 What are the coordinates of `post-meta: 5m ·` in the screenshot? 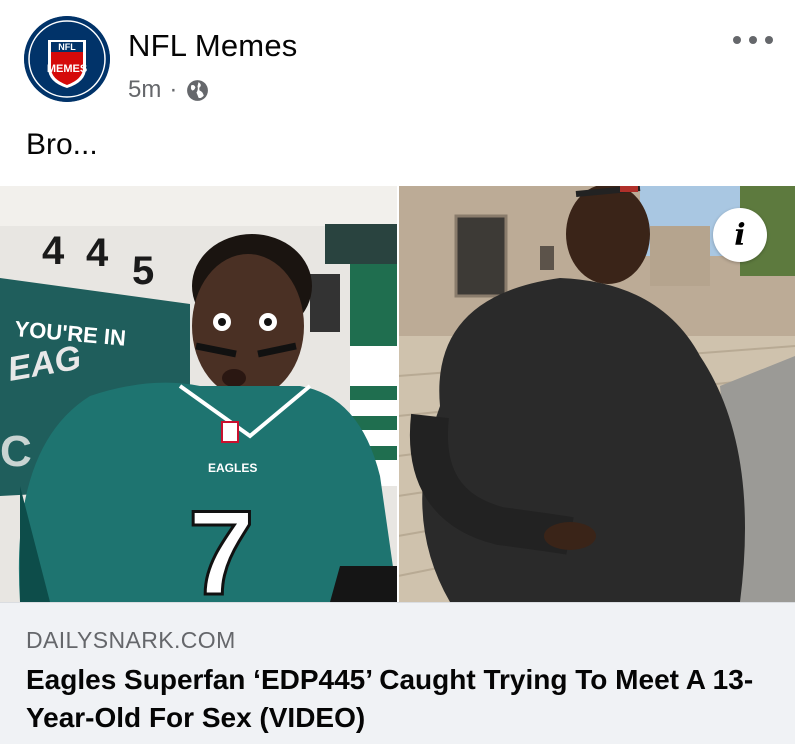 It's located at (169, 90).